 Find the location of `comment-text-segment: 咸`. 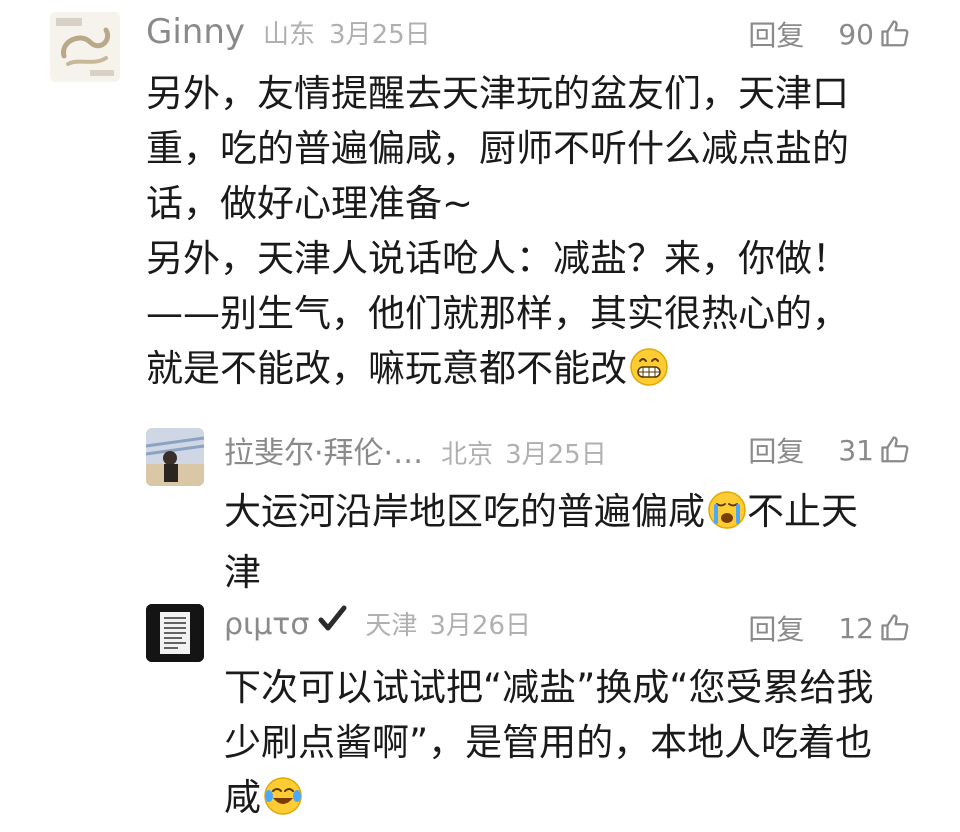

comment-text-segment: 咸 is located at coordinates (242, 797).